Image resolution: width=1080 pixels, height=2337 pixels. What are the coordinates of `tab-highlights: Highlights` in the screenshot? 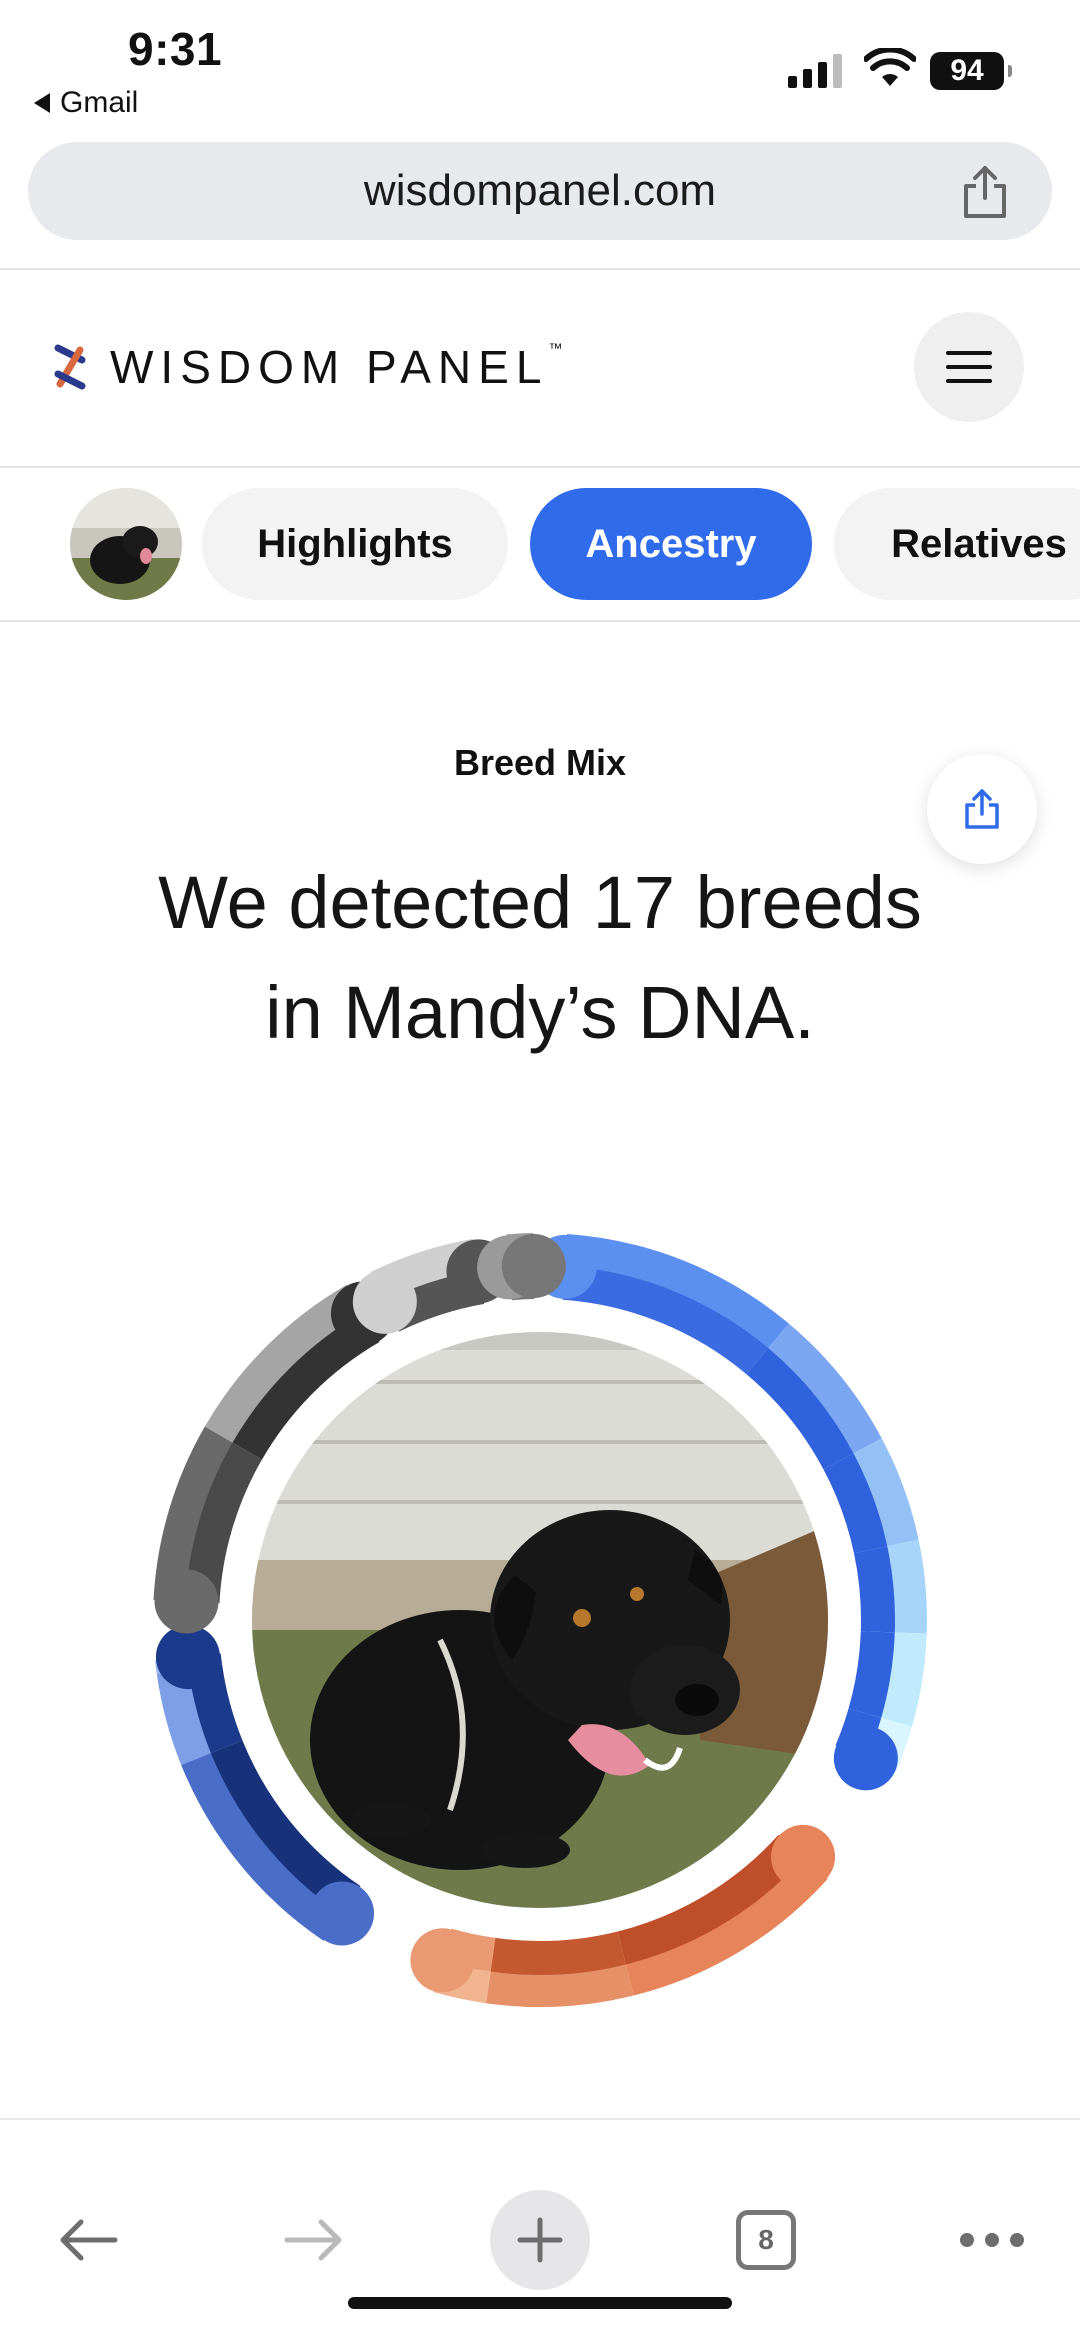 It's located at (355, 544).